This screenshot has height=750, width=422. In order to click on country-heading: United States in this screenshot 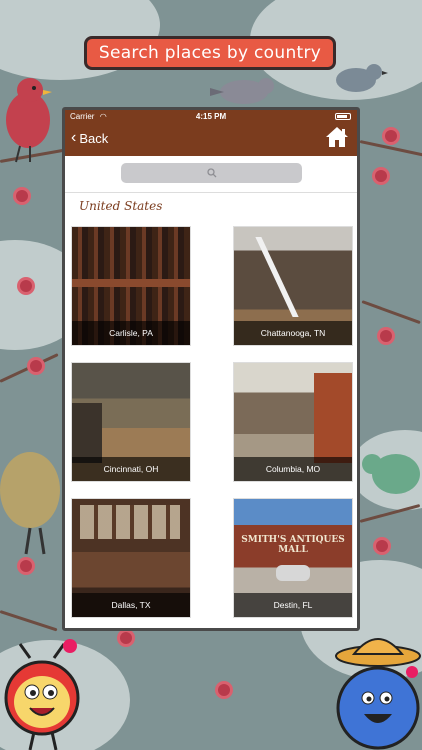, I will do `click(121, 206)`.